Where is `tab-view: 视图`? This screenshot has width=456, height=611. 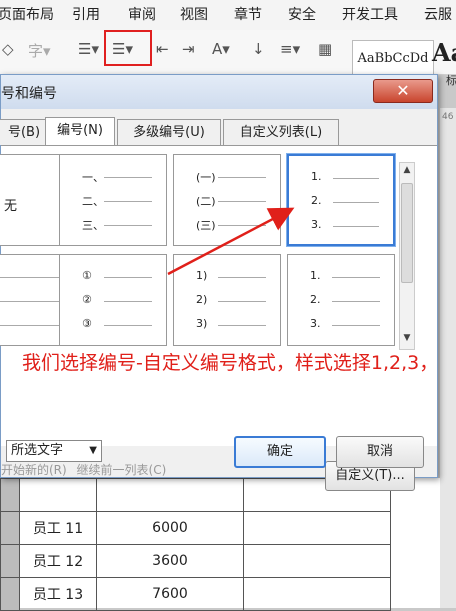
tab-view: 视图 is located at coordinates (194, 14).